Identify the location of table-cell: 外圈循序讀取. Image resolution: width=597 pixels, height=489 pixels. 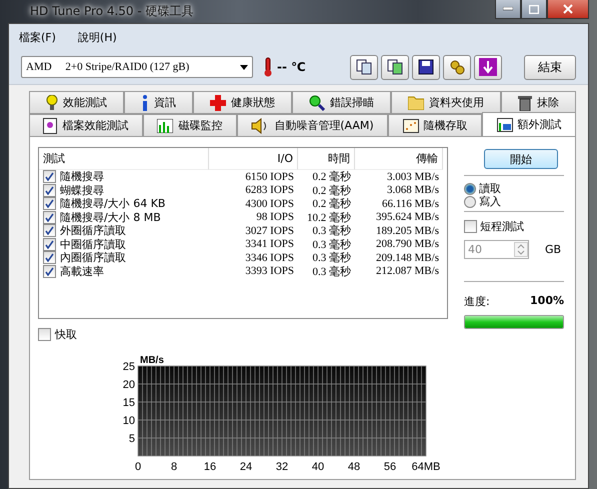
(93, 230).